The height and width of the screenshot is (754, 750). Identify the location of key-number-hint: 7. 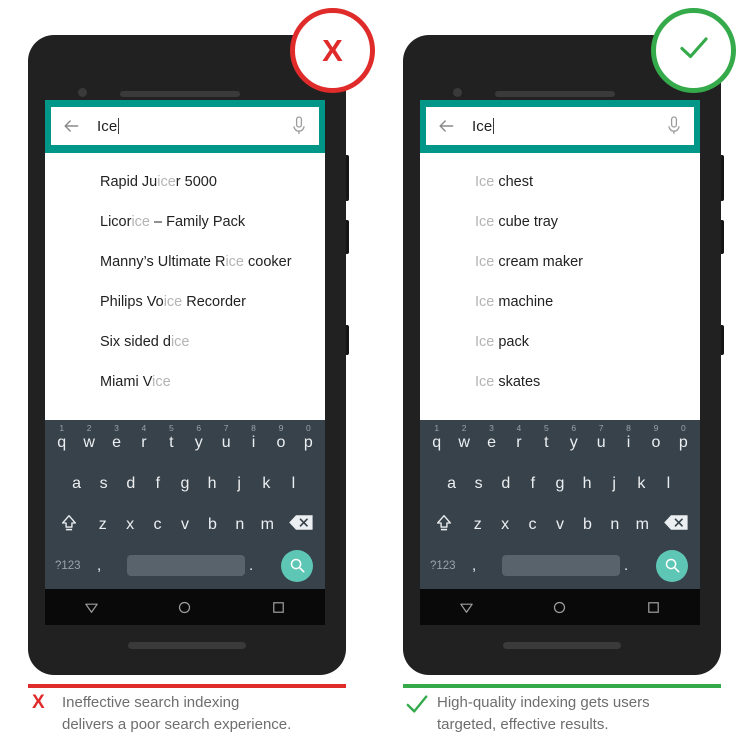
(226, 427).